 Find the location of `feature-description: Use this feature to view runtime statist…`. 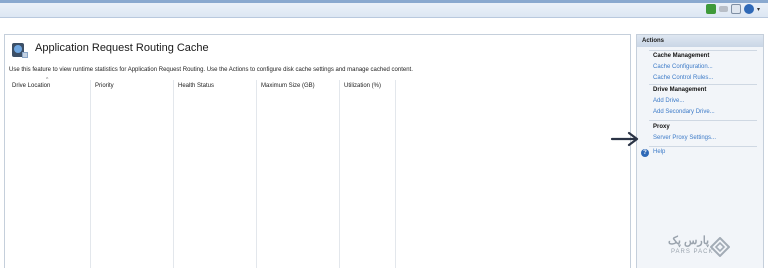

feature-description: Use this feature to view runtime statist… is located at coordinates (211, 70).